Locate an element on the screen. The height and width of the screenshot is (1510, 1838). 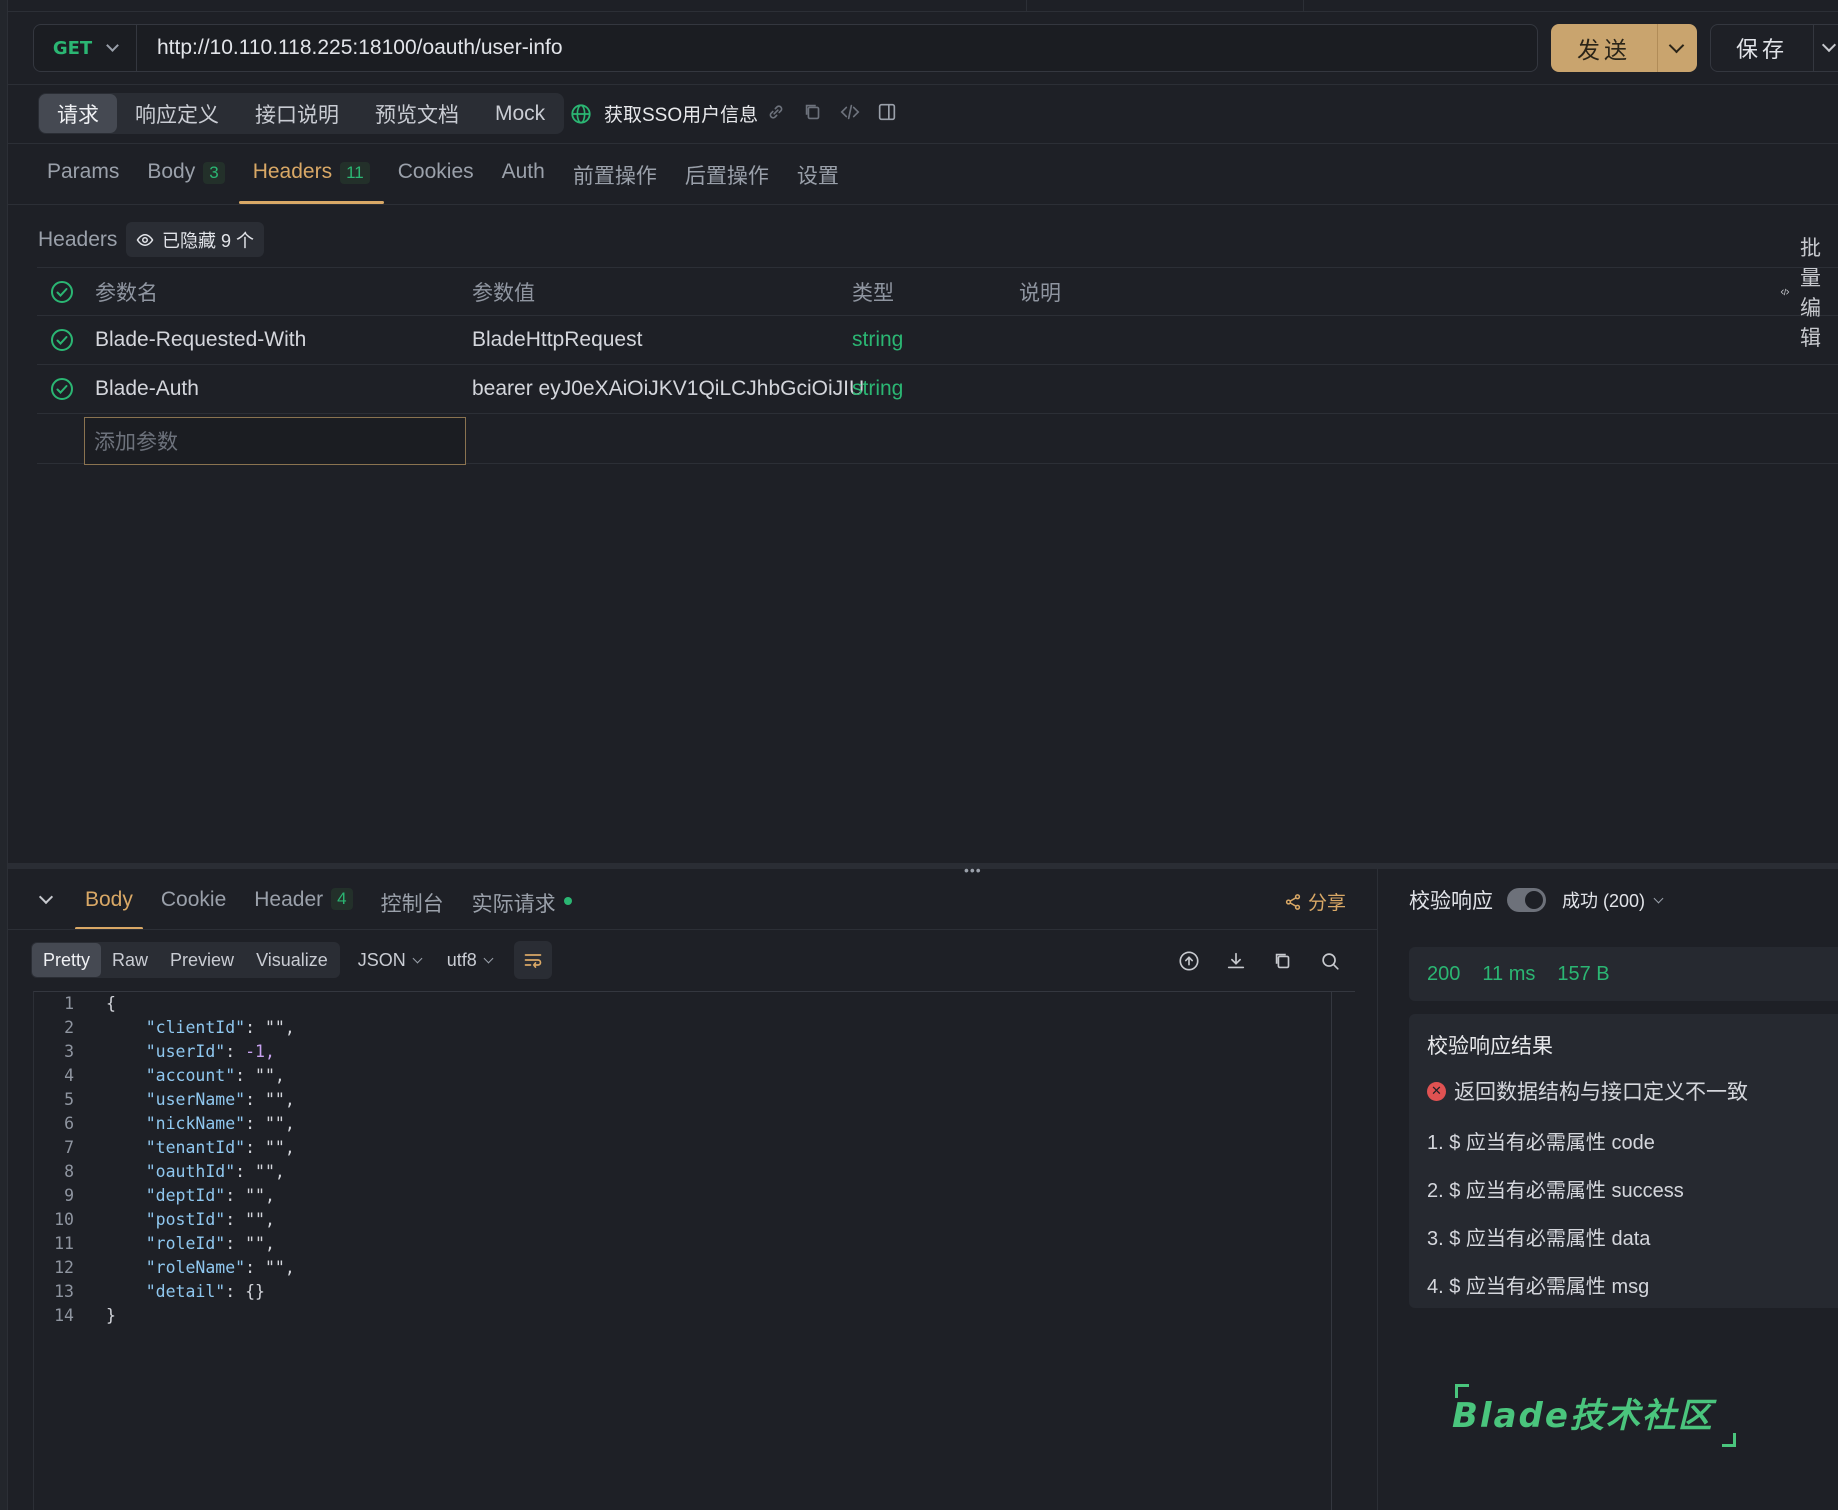
method-select: GET is located at coordinates (85, 48).